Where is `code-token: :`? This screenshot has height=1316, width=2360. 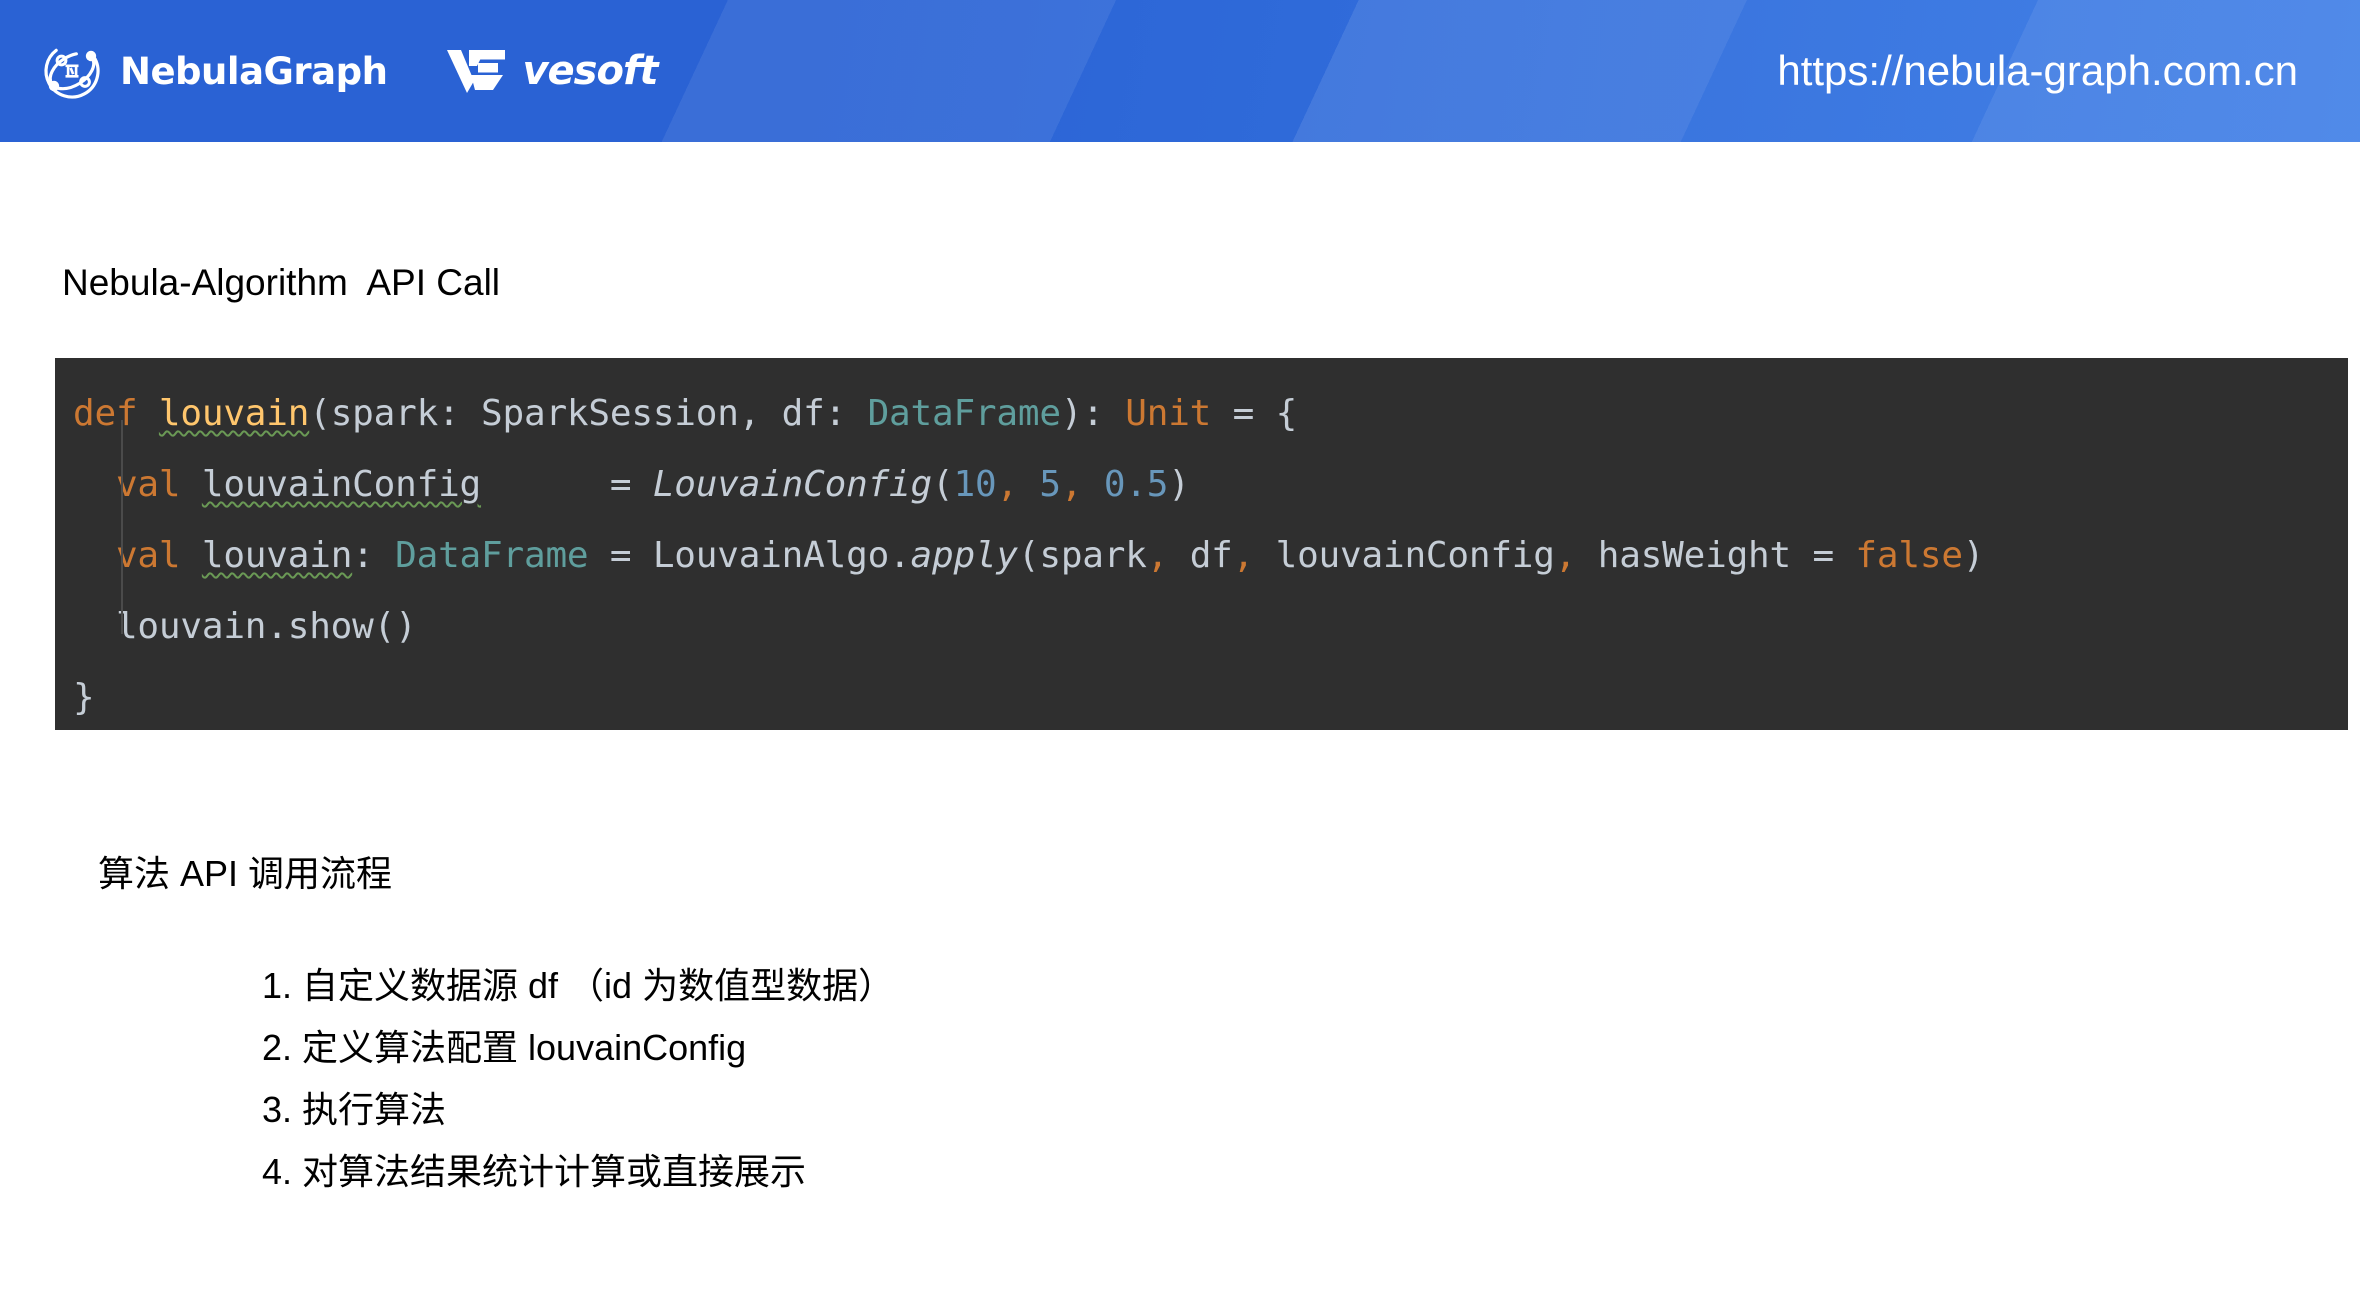
code-token: : is located at coordinates (374, 555).